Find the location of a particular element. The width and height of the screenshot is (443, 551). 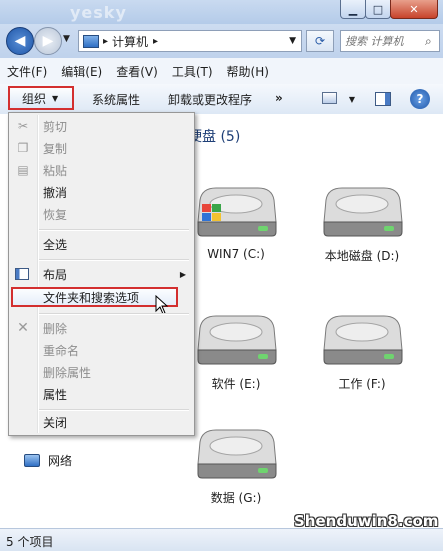

address-bar: ▸ 计算机 ▸ ▼ is located at coordinates (190, 41).